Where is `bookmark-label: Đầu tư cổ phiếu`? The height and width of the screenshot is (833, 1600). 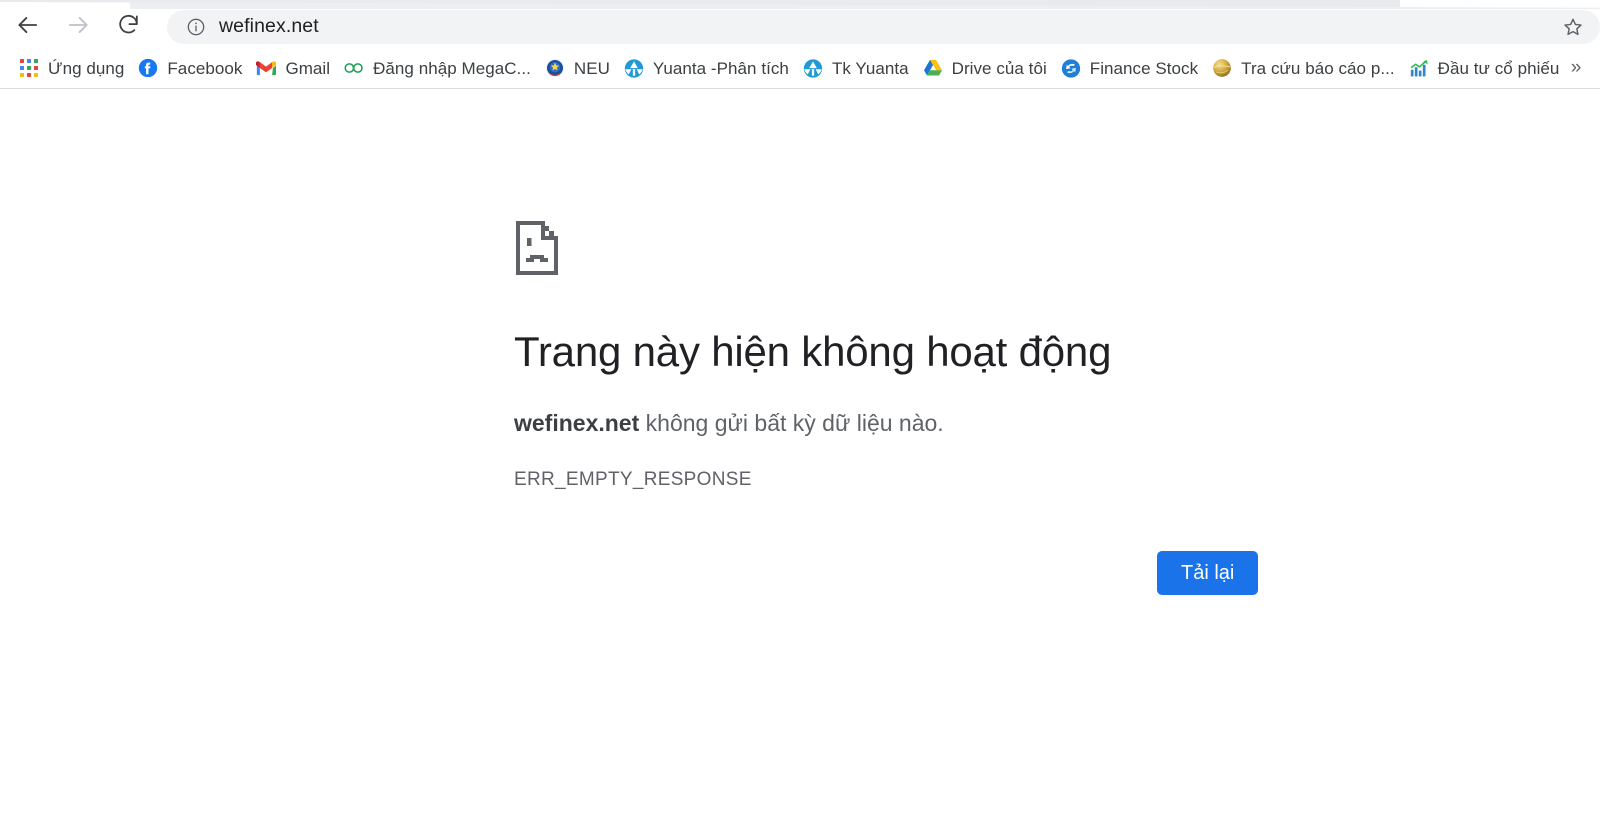 bookmark-label: Đầu tư cổ phiếu is located at coordinates (1498, 68).